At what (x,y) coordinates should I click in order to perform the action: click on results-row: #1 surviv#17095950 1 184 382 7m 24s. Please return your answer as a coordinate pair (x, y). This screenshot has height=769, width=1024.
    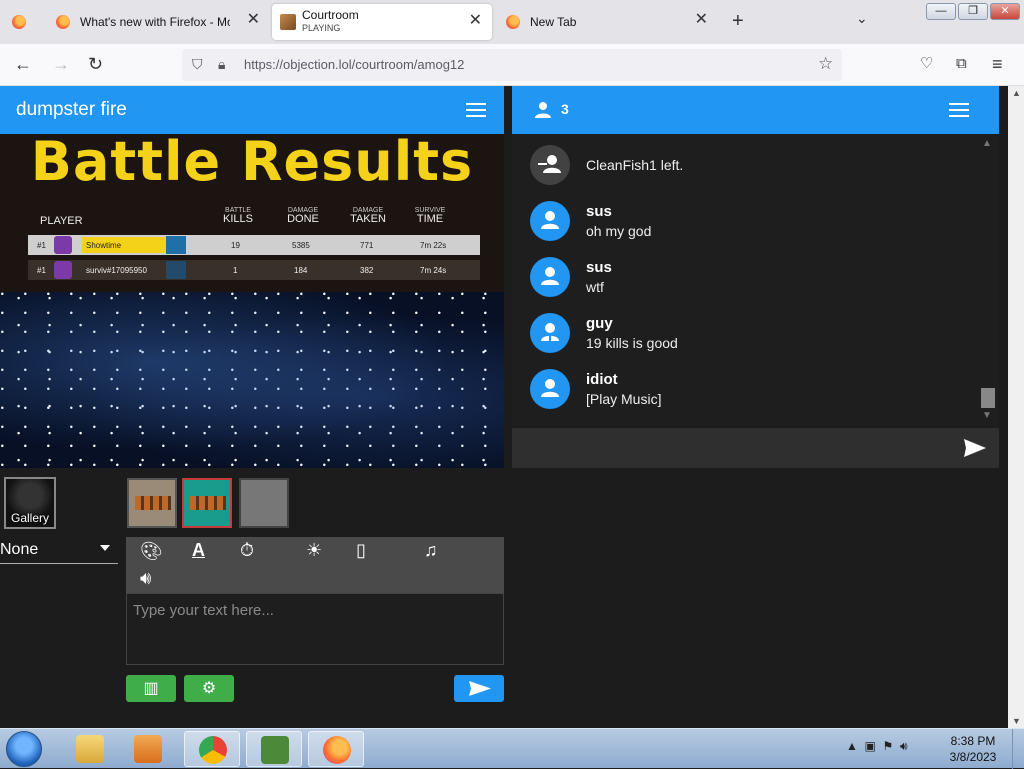
    Looking at the image, I should click on (254, 270).